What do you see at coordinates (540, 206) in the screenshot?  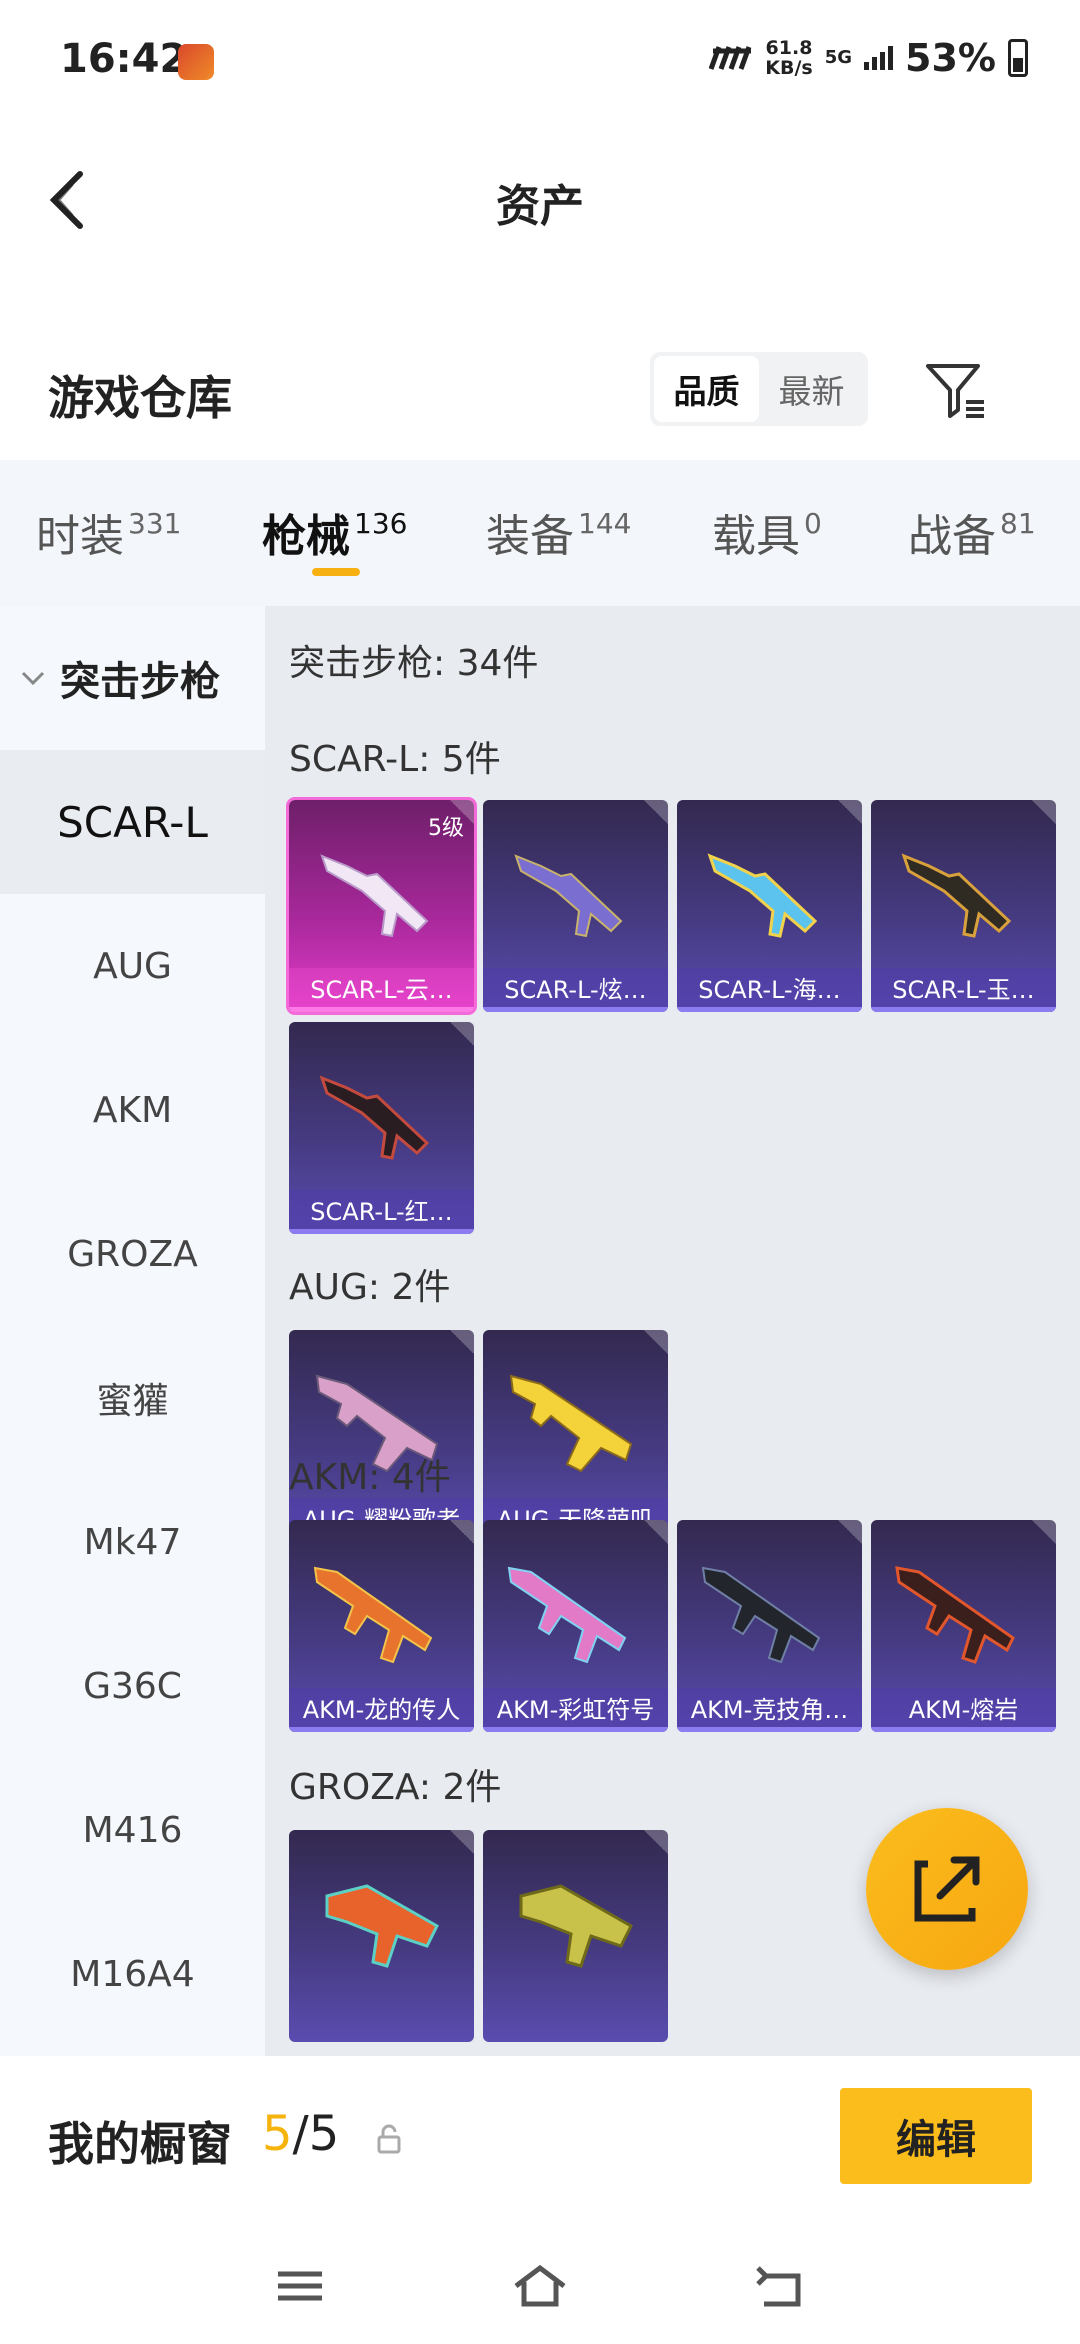 I see `page-title: 资产` at bounding box center [540, 206].